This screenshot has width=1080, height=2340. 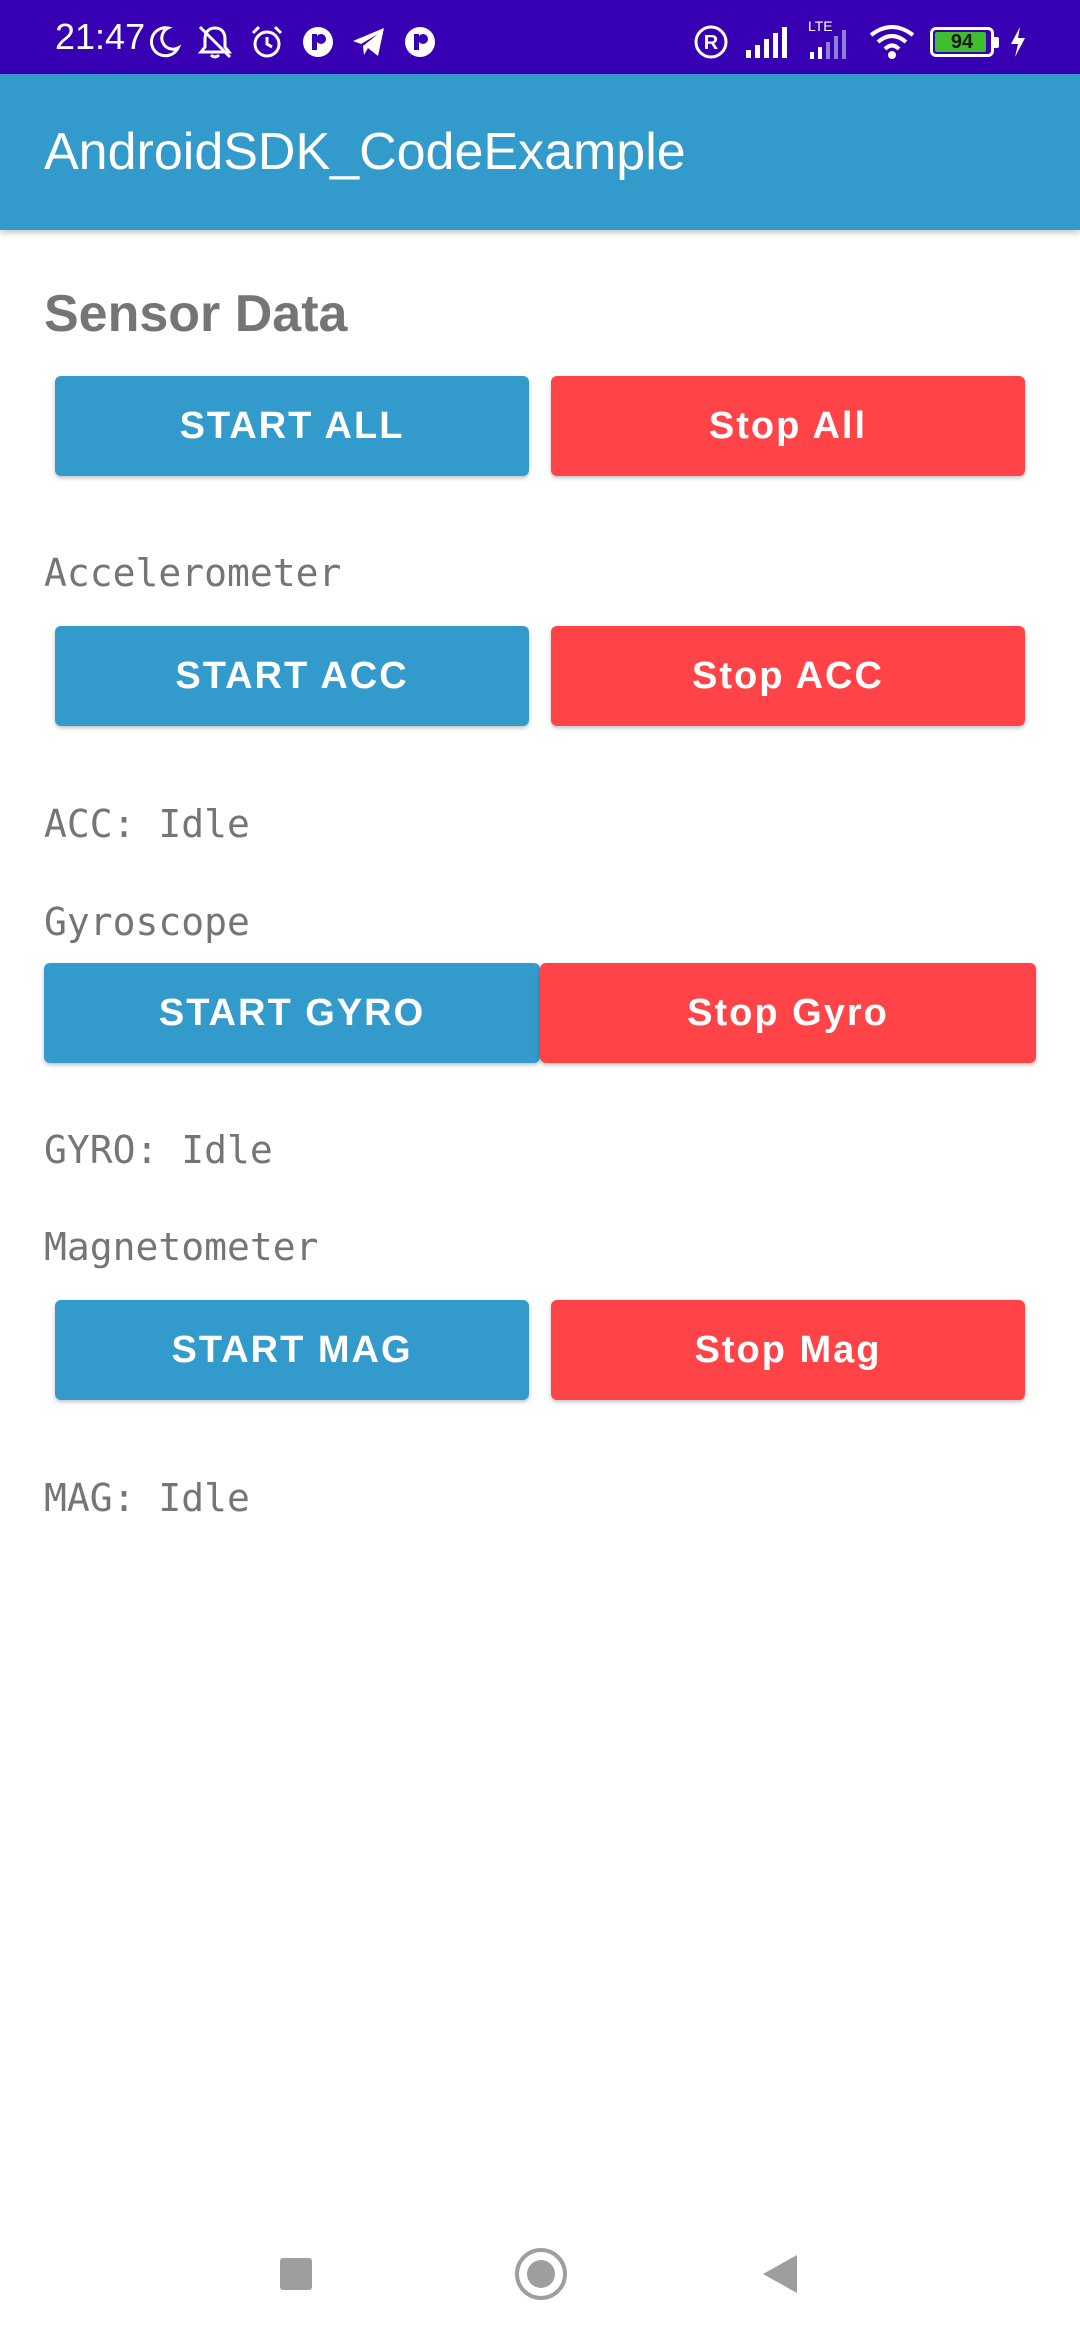 I want to click on stop-acc-button: Stop ACC, so click(x=788, y=676).